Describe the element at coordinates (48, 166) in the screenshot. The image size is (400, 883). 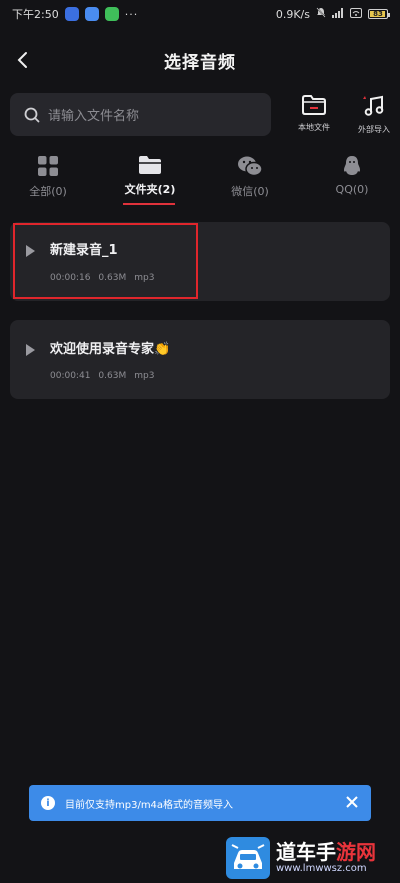
I see `grid-icon` at that location.